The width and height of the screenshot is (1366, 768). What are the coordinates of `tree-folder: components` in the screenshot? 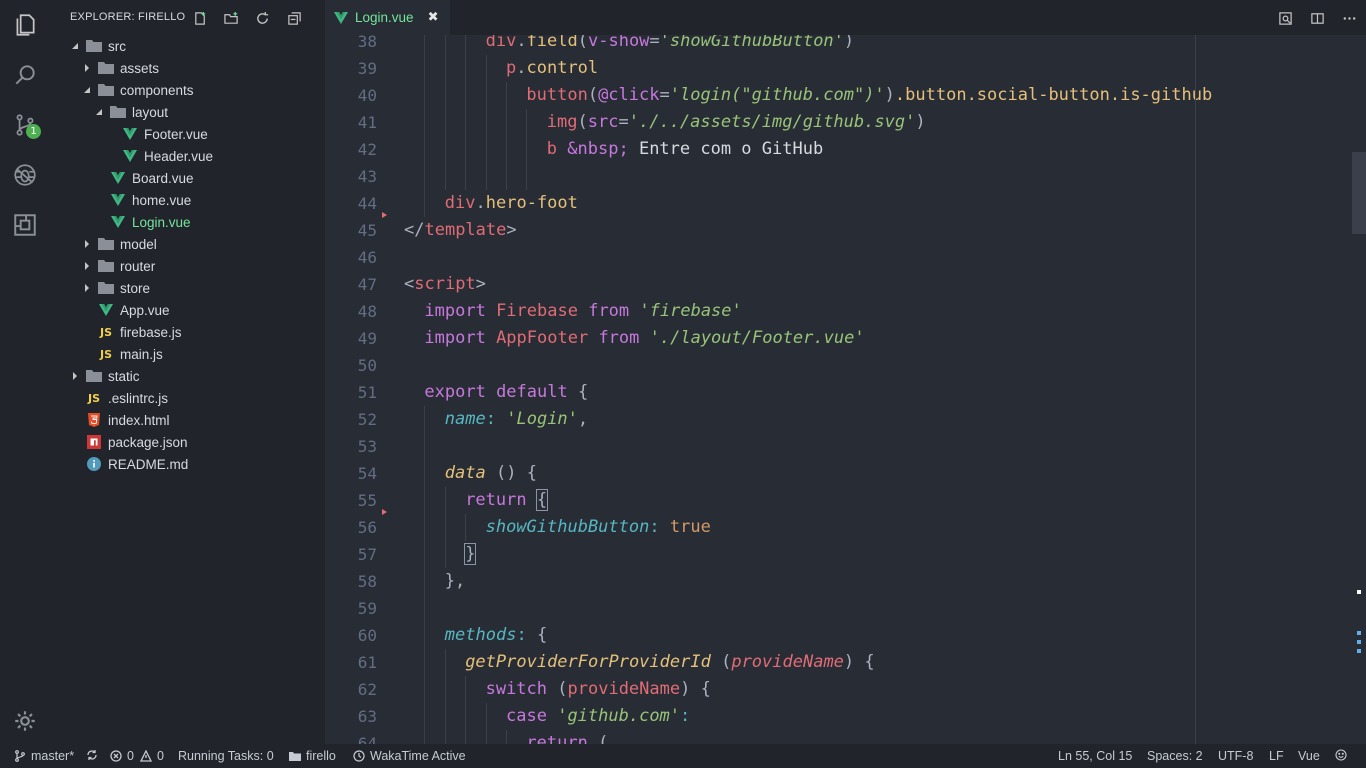 It's located at (187, 90).